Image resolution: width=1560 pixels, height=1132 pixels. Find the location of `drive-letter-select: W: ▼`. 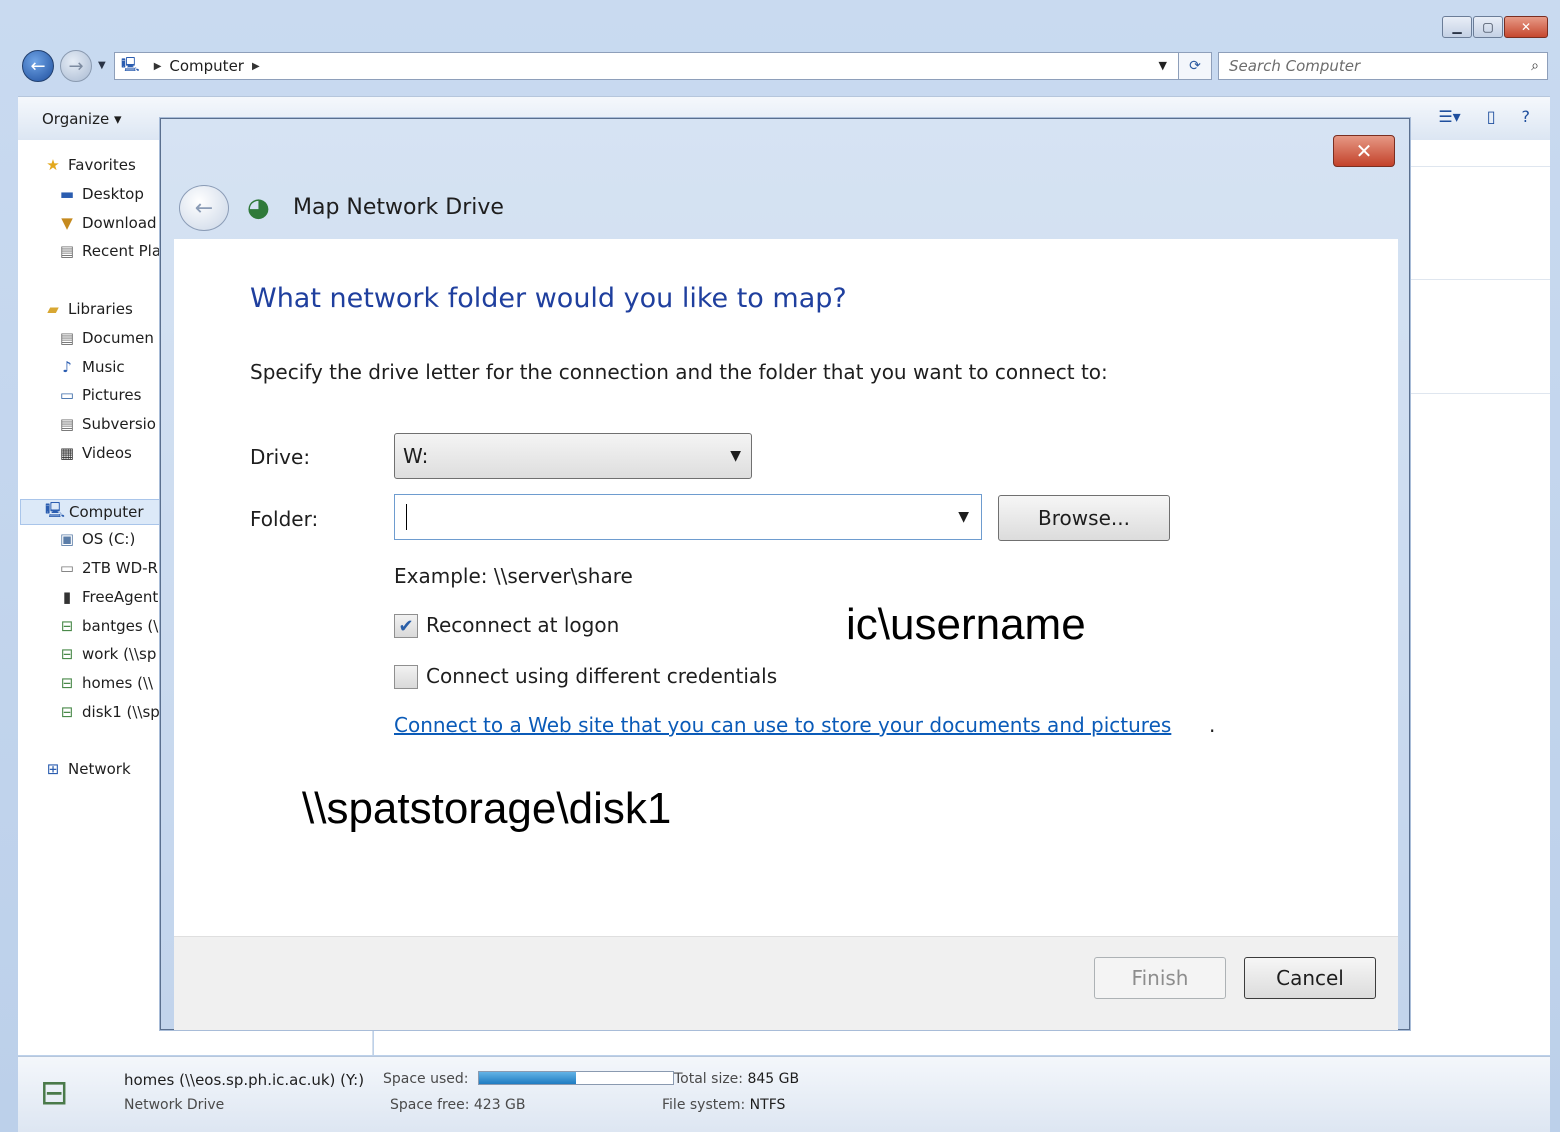

drive-letter-select: W: ▼ is located at coordinates (573, 456).